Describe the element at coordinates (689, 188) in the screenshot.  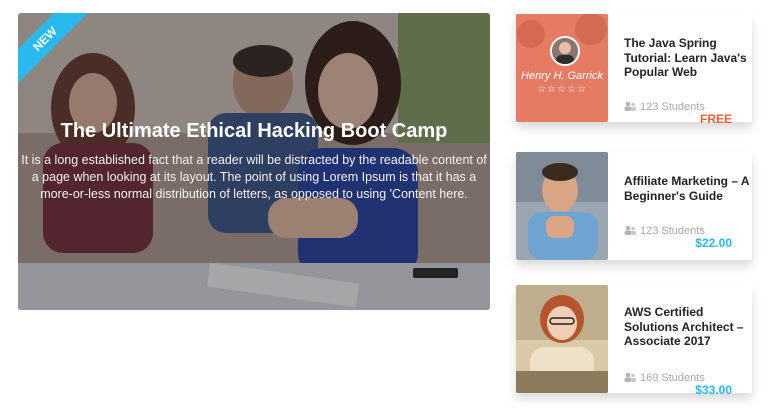
I see `course-title: Affiliate Marketing – A Beginner's Guide` at that location.